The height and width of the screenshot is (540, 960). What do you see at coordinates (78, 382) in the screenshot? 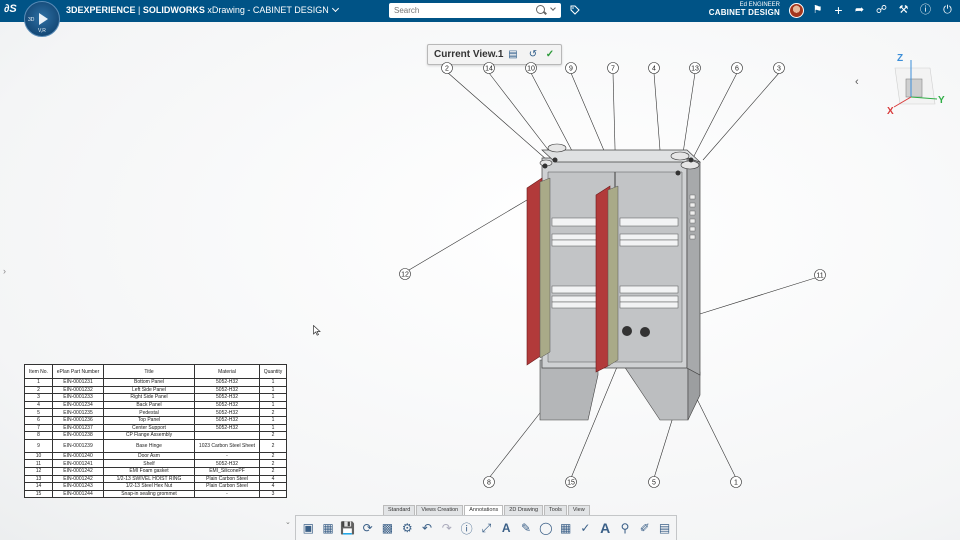
I see `table-cell: EIN-0001231` at bounding box center [78, 382].